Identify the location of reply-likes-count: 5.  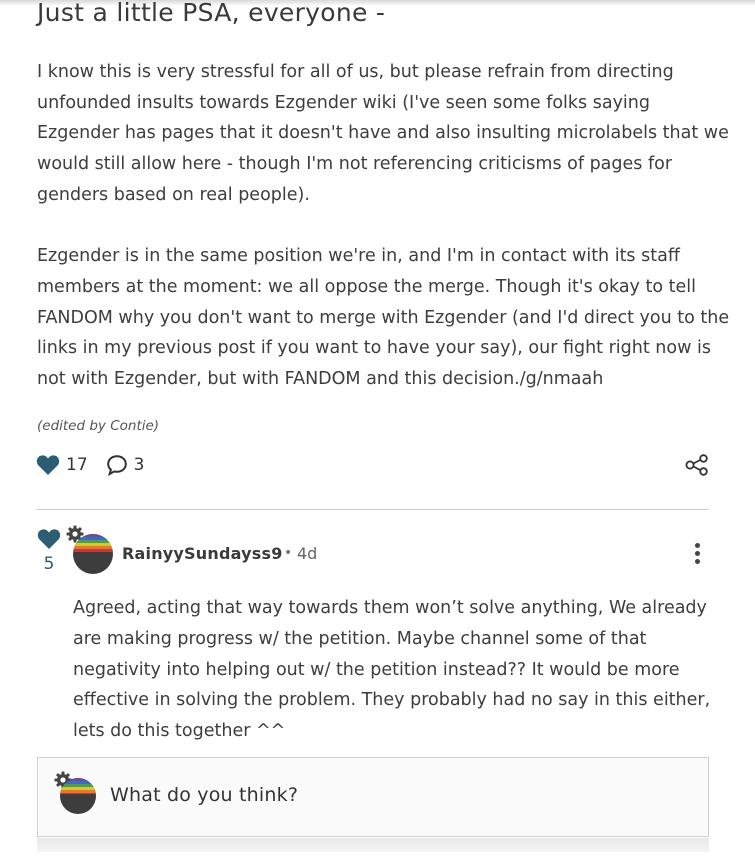
(49, 564).